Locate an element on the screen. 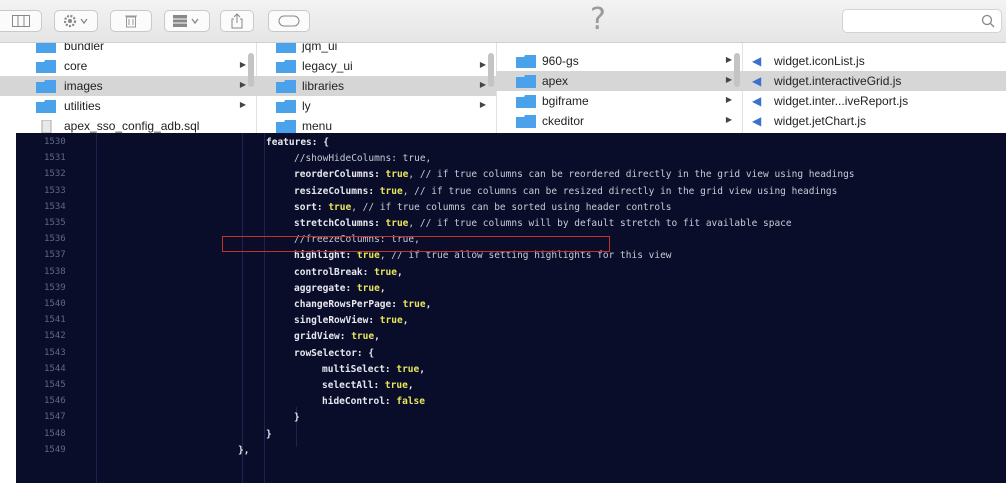 Image resolution: width=1006 pixels, height=483 pixels. code-line: features: { is located at coordinates (297, 143).